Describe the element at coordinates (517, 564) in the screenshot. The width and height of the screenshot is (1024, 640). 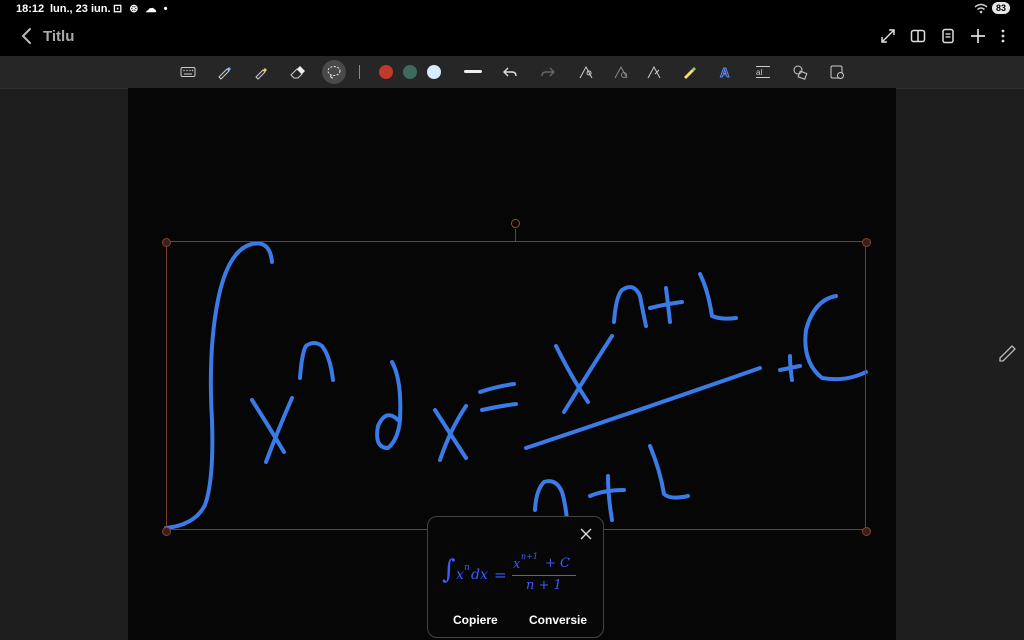
I see `formula-numerator-base: x` at that location.